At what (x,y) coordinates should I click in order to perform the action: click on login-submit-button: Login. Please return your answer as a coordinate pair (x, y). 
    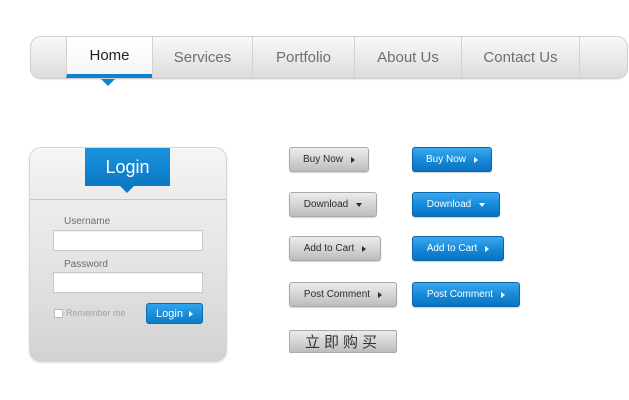
    Looking at the image, I should click on (174, 313).